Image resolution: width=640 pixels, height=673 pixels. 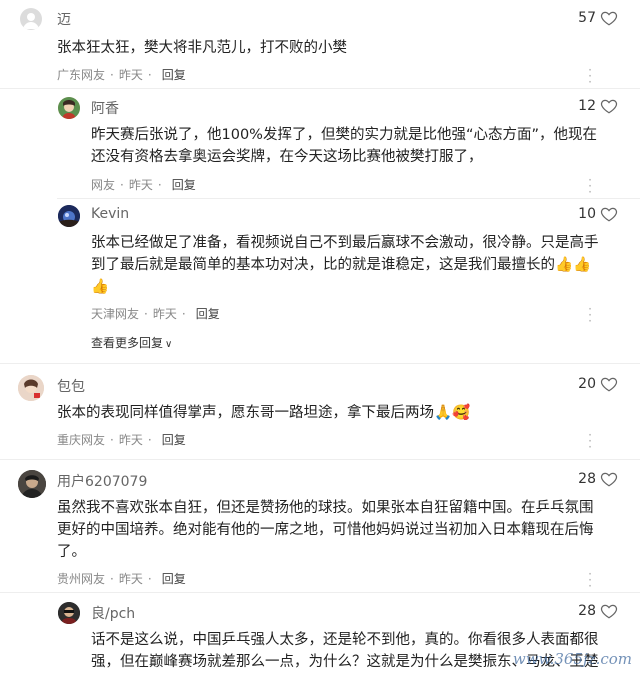 What do you see at coordinates (81, 579) in the screenshot?
I see `region: 贵州网友` at bounding box center [81, 579].